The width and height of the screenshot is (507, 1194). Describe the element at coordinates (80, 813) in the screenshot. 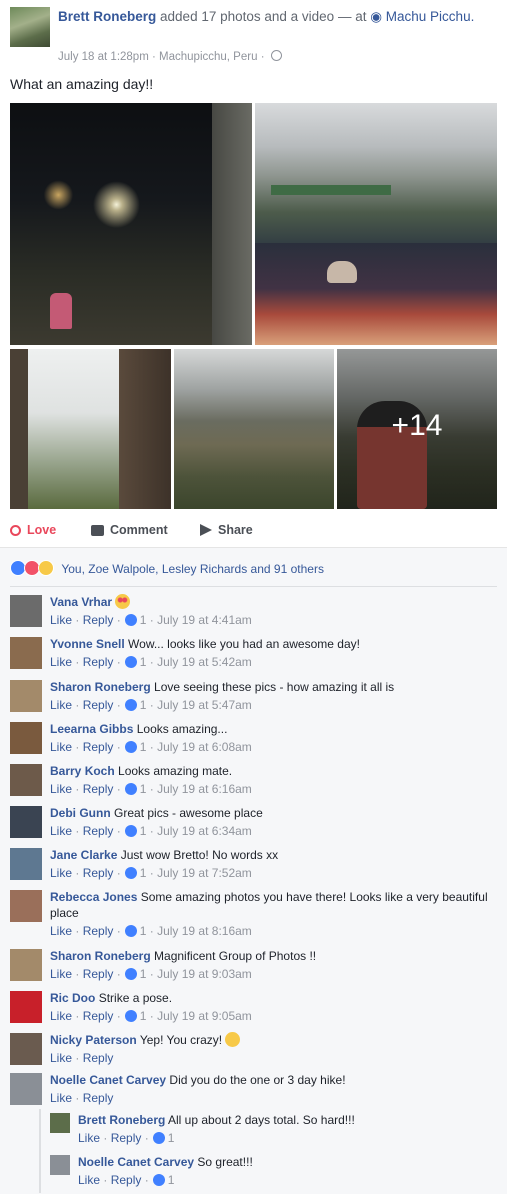

I see `commenter-name-link: Debi Gunn` at that location.